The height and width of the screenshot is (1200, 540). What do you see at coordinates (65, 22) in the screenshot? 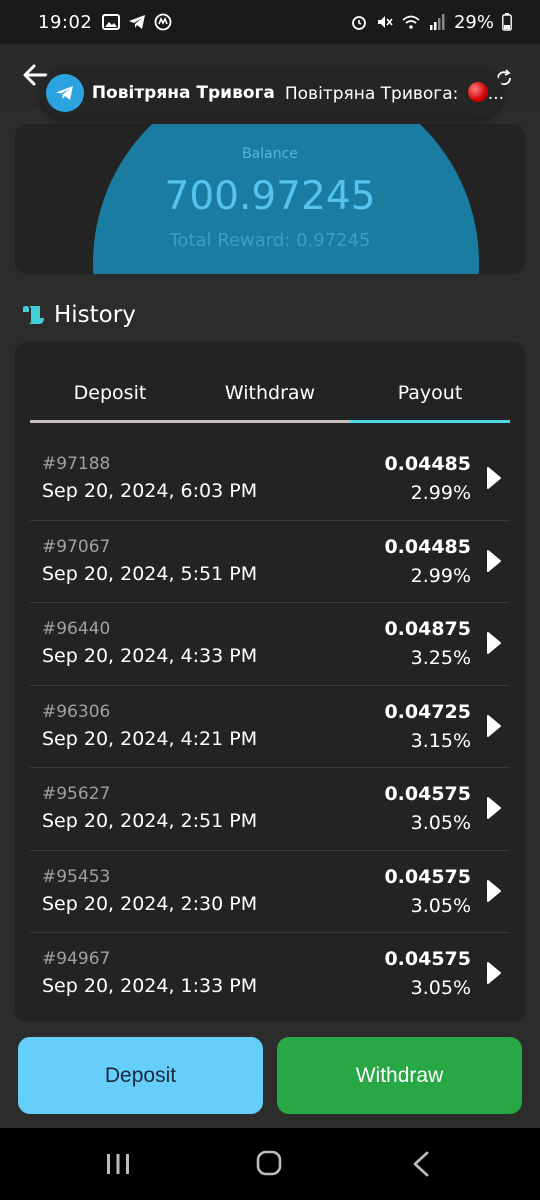
I see `status-time: 19:02` at bounding box center [65, 22].